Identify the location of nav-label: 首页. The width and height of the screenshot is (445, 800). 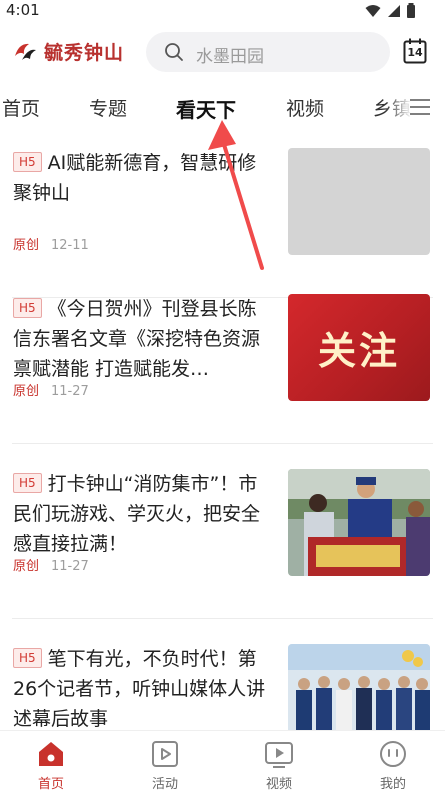
(50, 784).